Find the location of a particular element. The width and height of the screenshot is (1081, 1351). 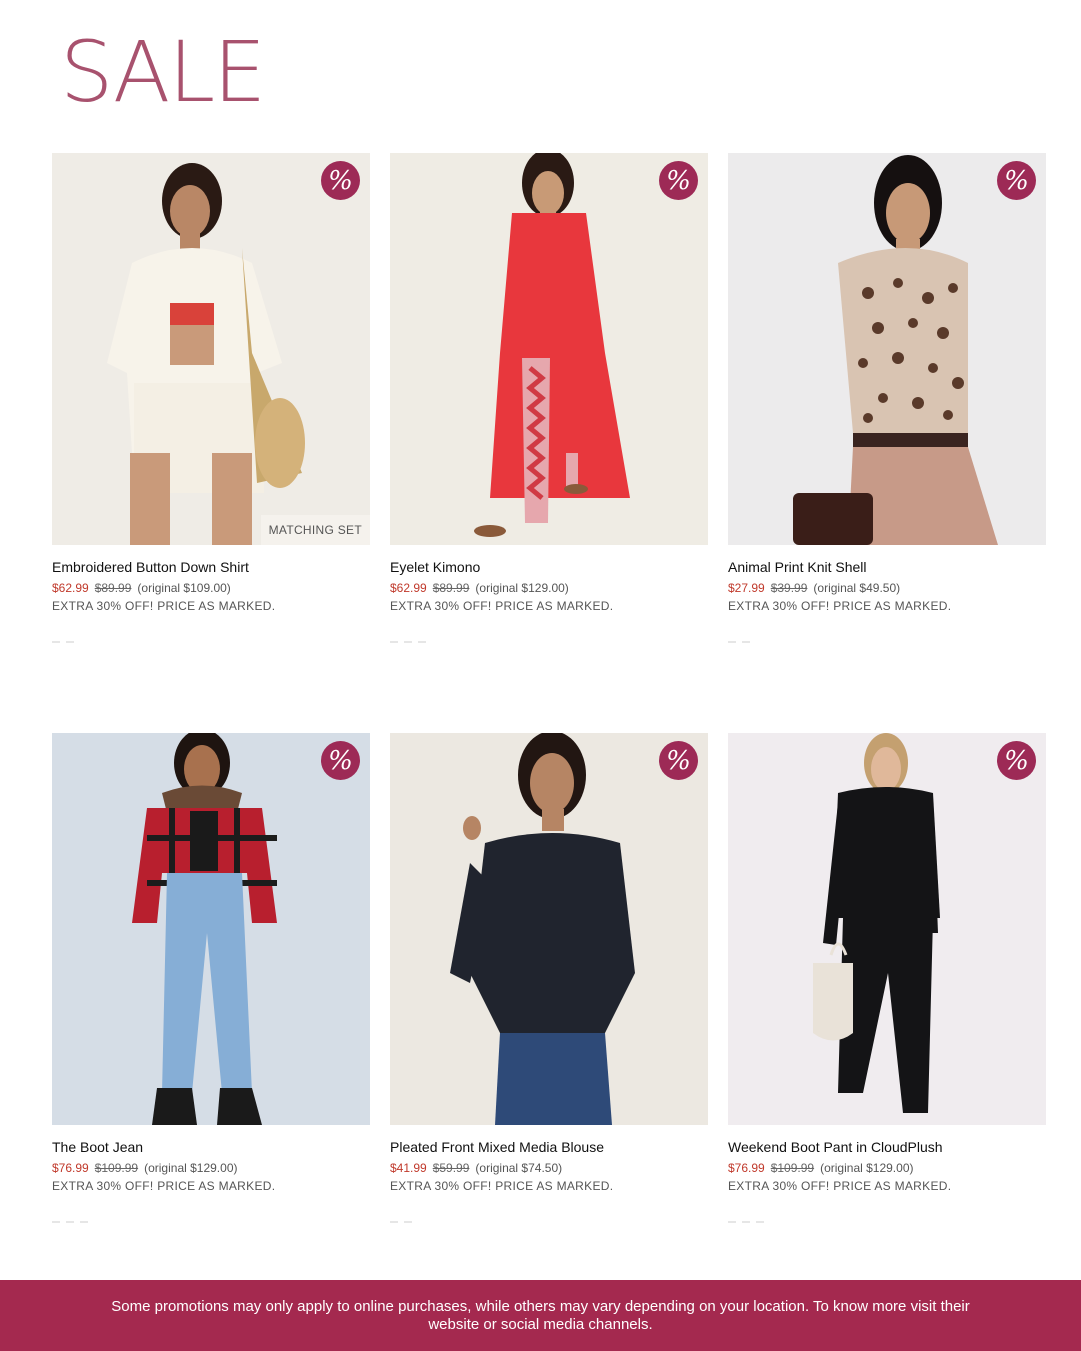

matching-set-tag: MATCHING SET is located at coordinates (315, 530).